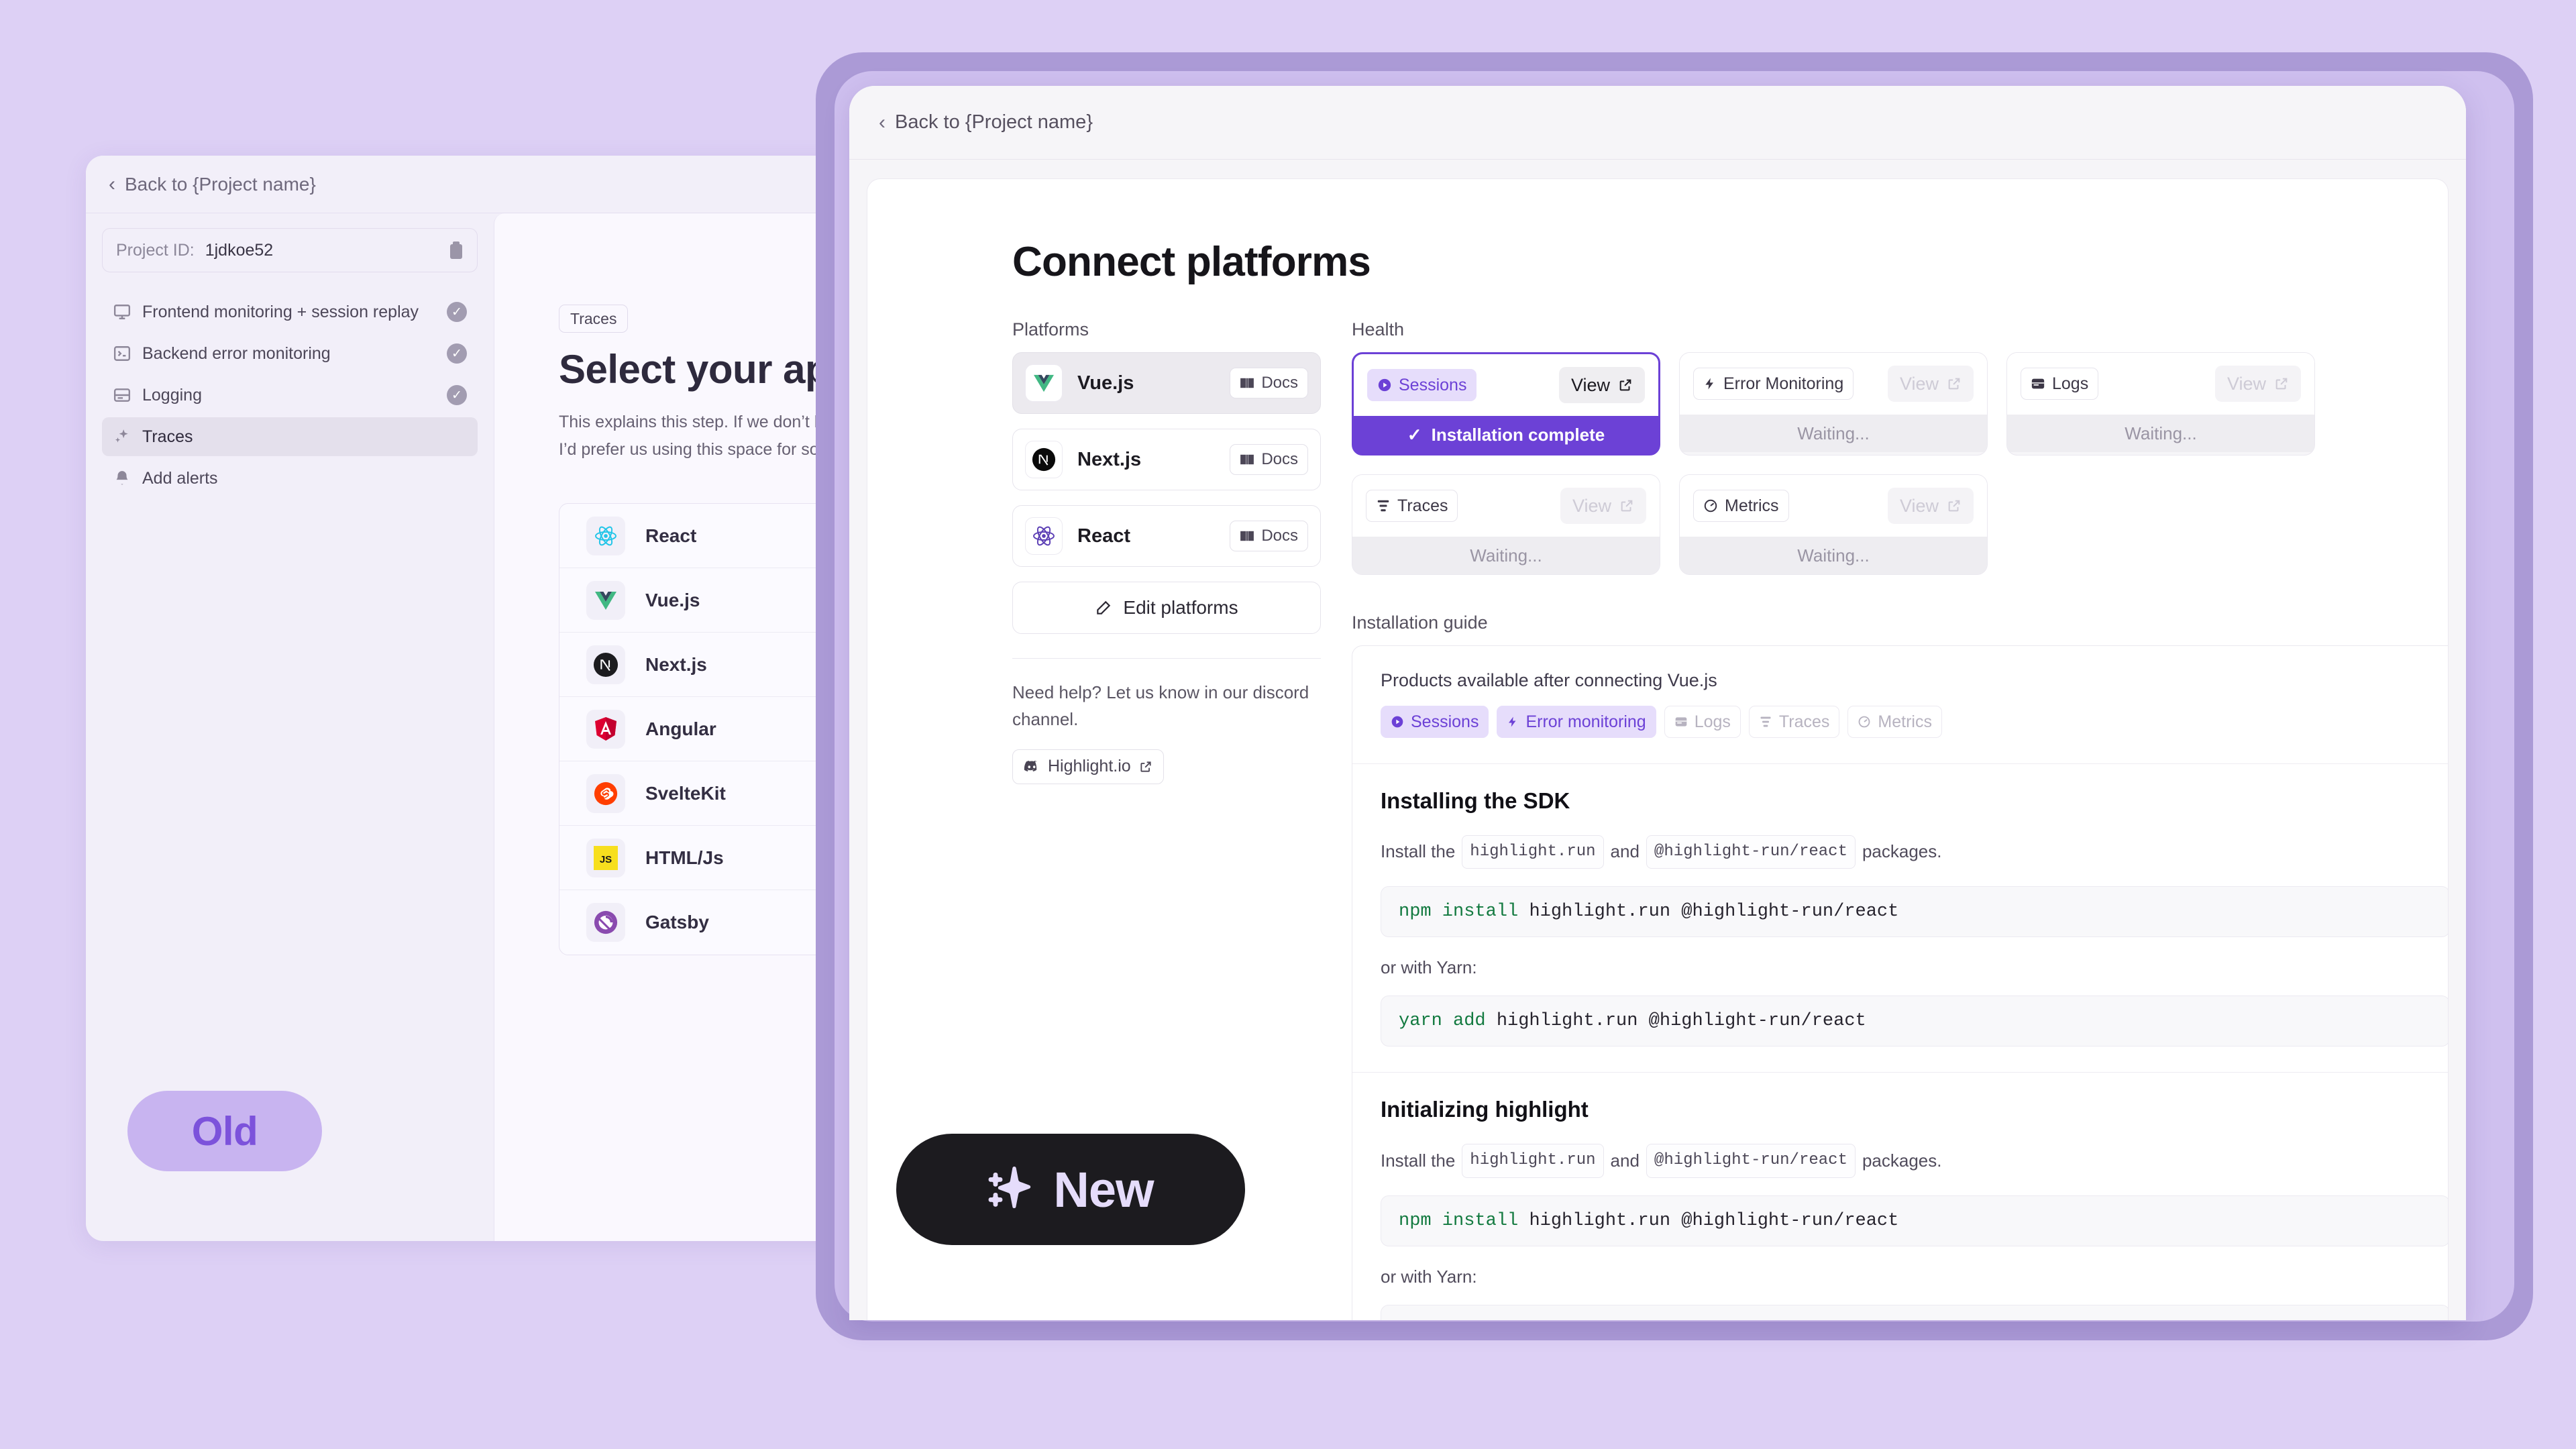 This screenshot has height=1449, width=2576. What do you see at coordinates (986, 122) in the screenshot?
I see `new-back-link: ‹ Back to {Project name}` at bounding box center [986, 122].